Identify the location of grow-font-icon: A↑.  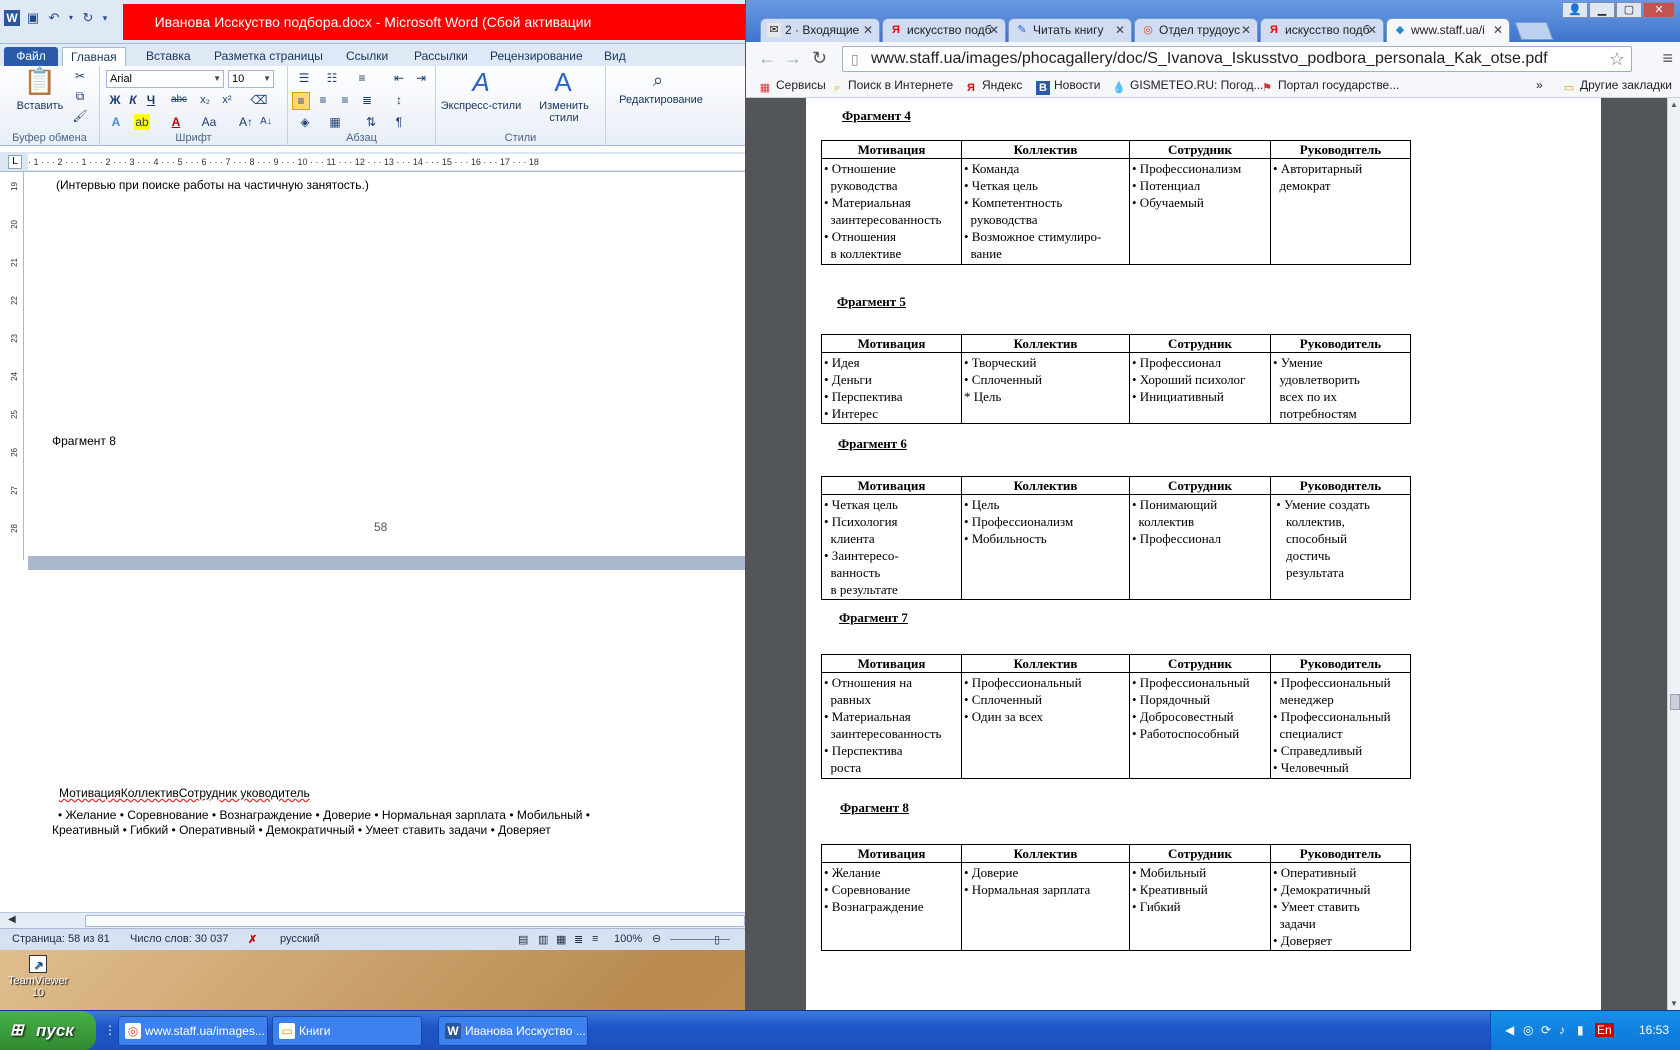
(246, 122).